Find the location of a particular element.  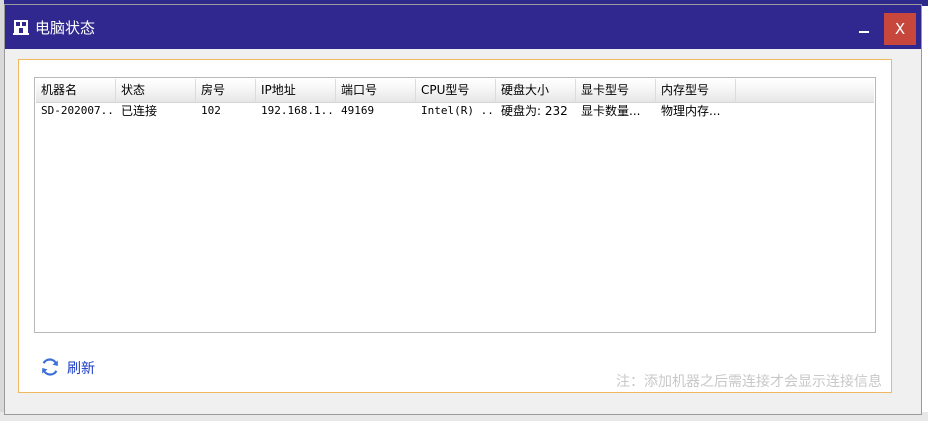

column-header-status: 状态 is located at coordinates (156, 90).